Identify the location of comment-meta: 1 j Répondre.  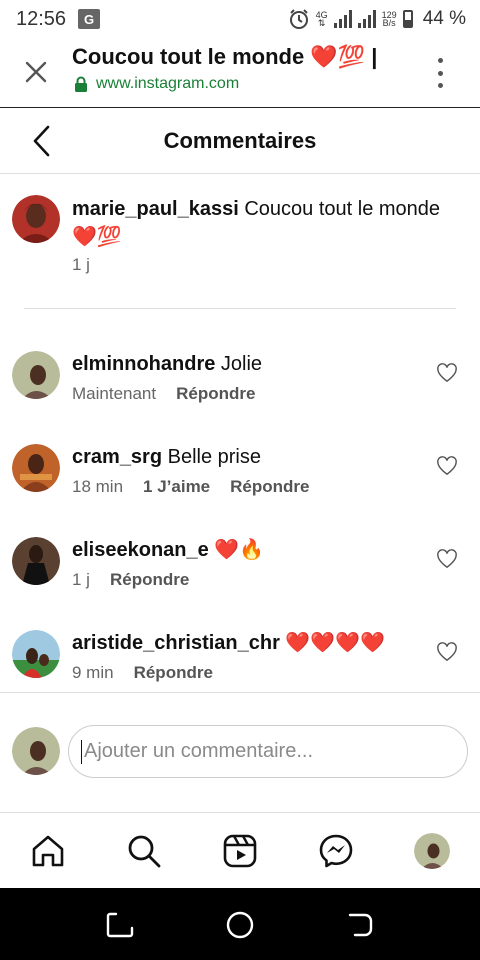
(130, 580).